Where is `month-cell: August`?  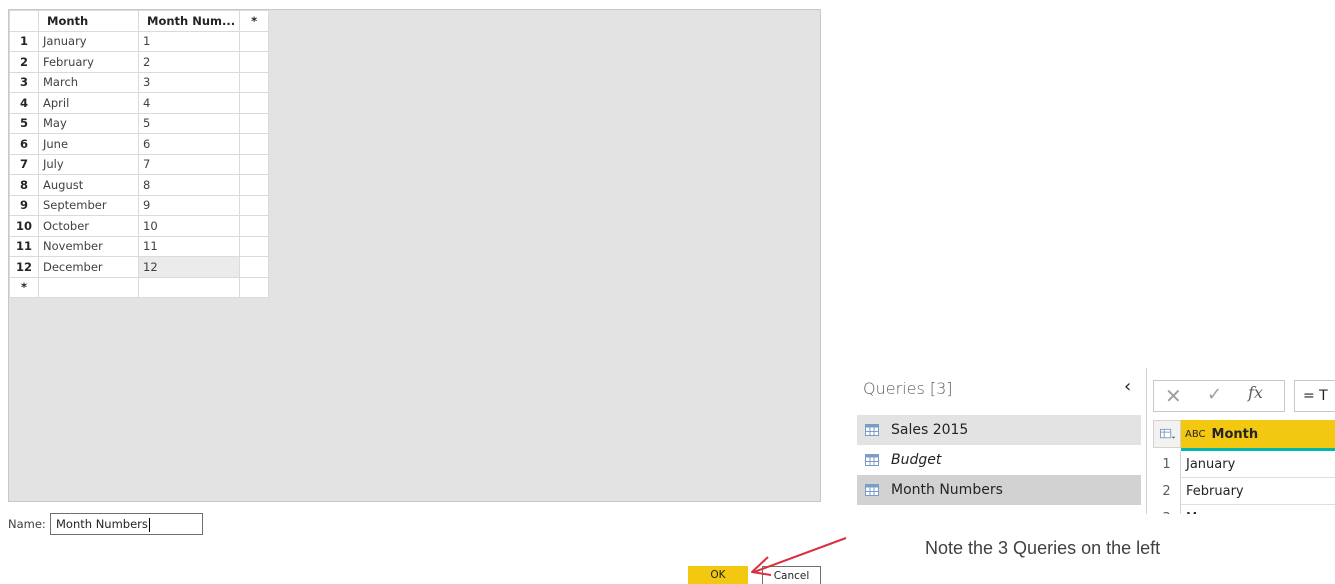
month-cell: August is located at coordinates (88, 185).